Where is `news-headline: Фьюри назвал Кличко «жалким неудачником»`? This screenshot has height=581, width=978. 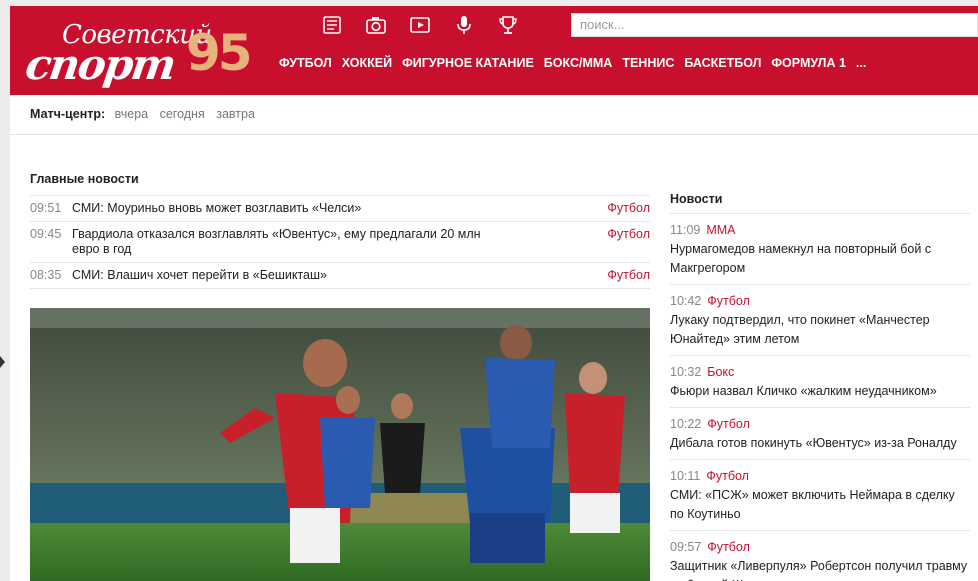
news-headline: Фьюри назвал Кличко «жалким неудачником» is located at coordinates (820, 391).